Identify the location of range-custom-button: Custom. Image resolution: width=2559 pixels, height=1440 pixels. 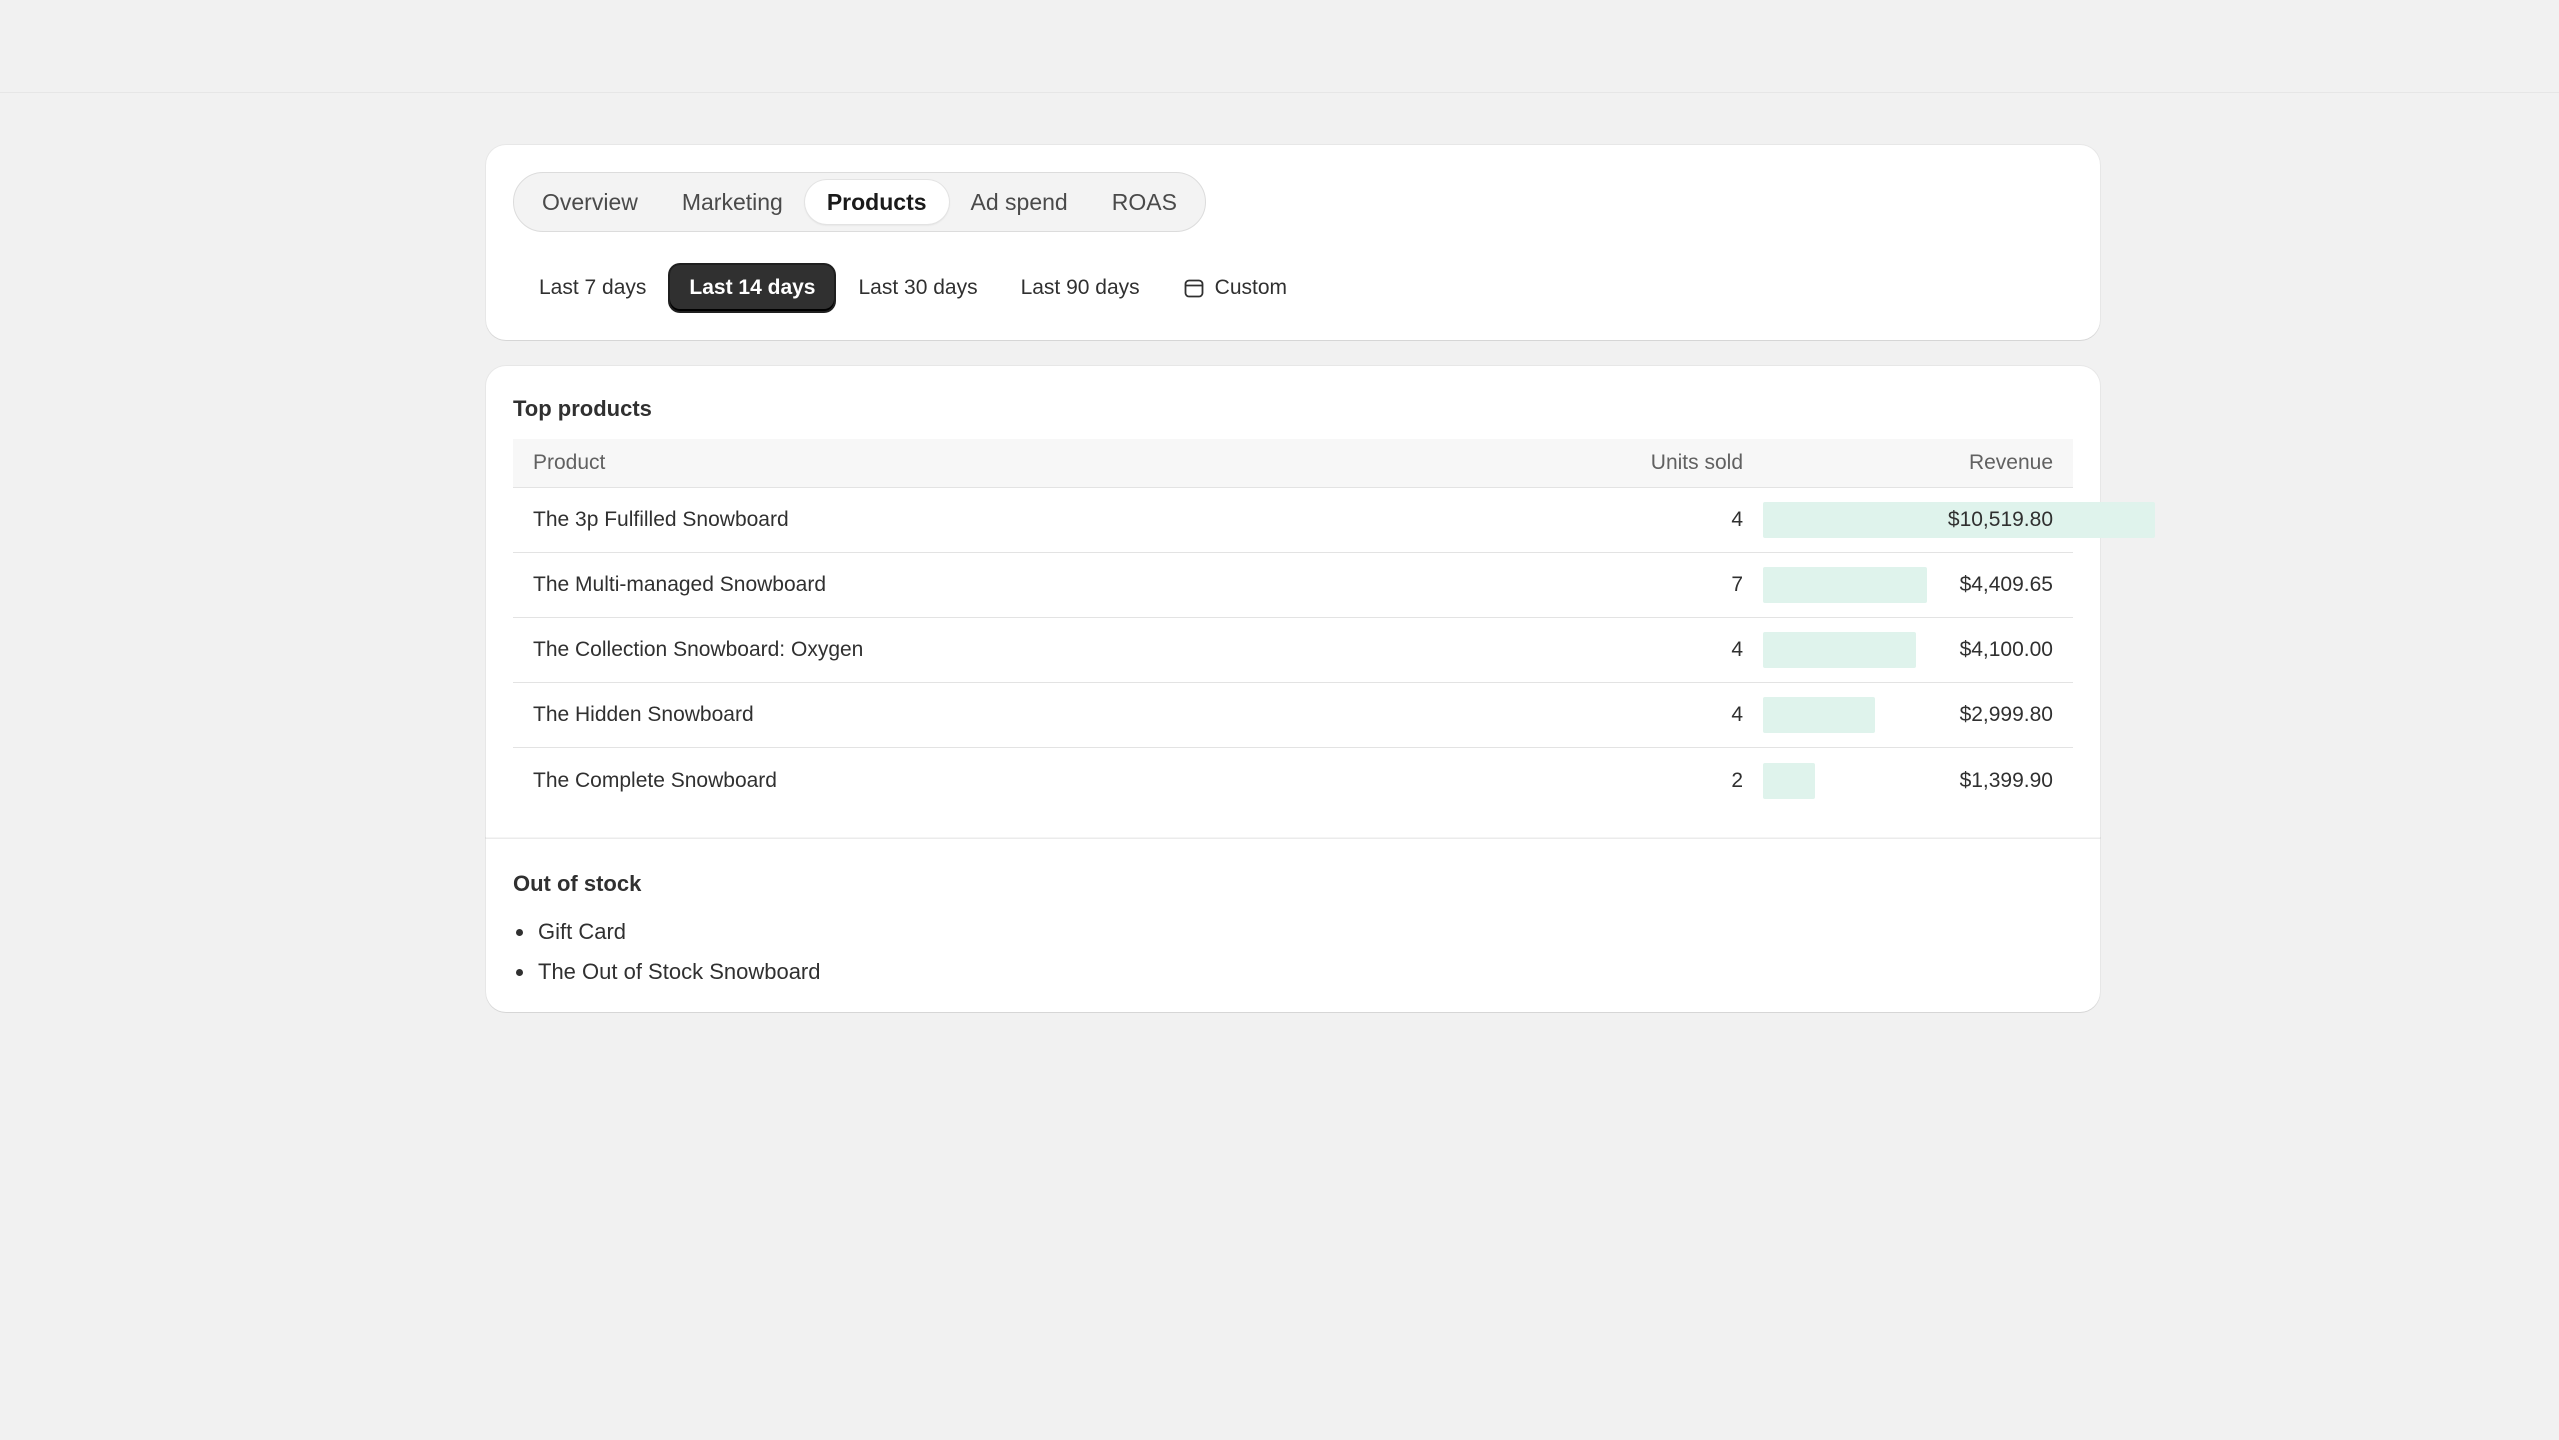
(1235, 288).